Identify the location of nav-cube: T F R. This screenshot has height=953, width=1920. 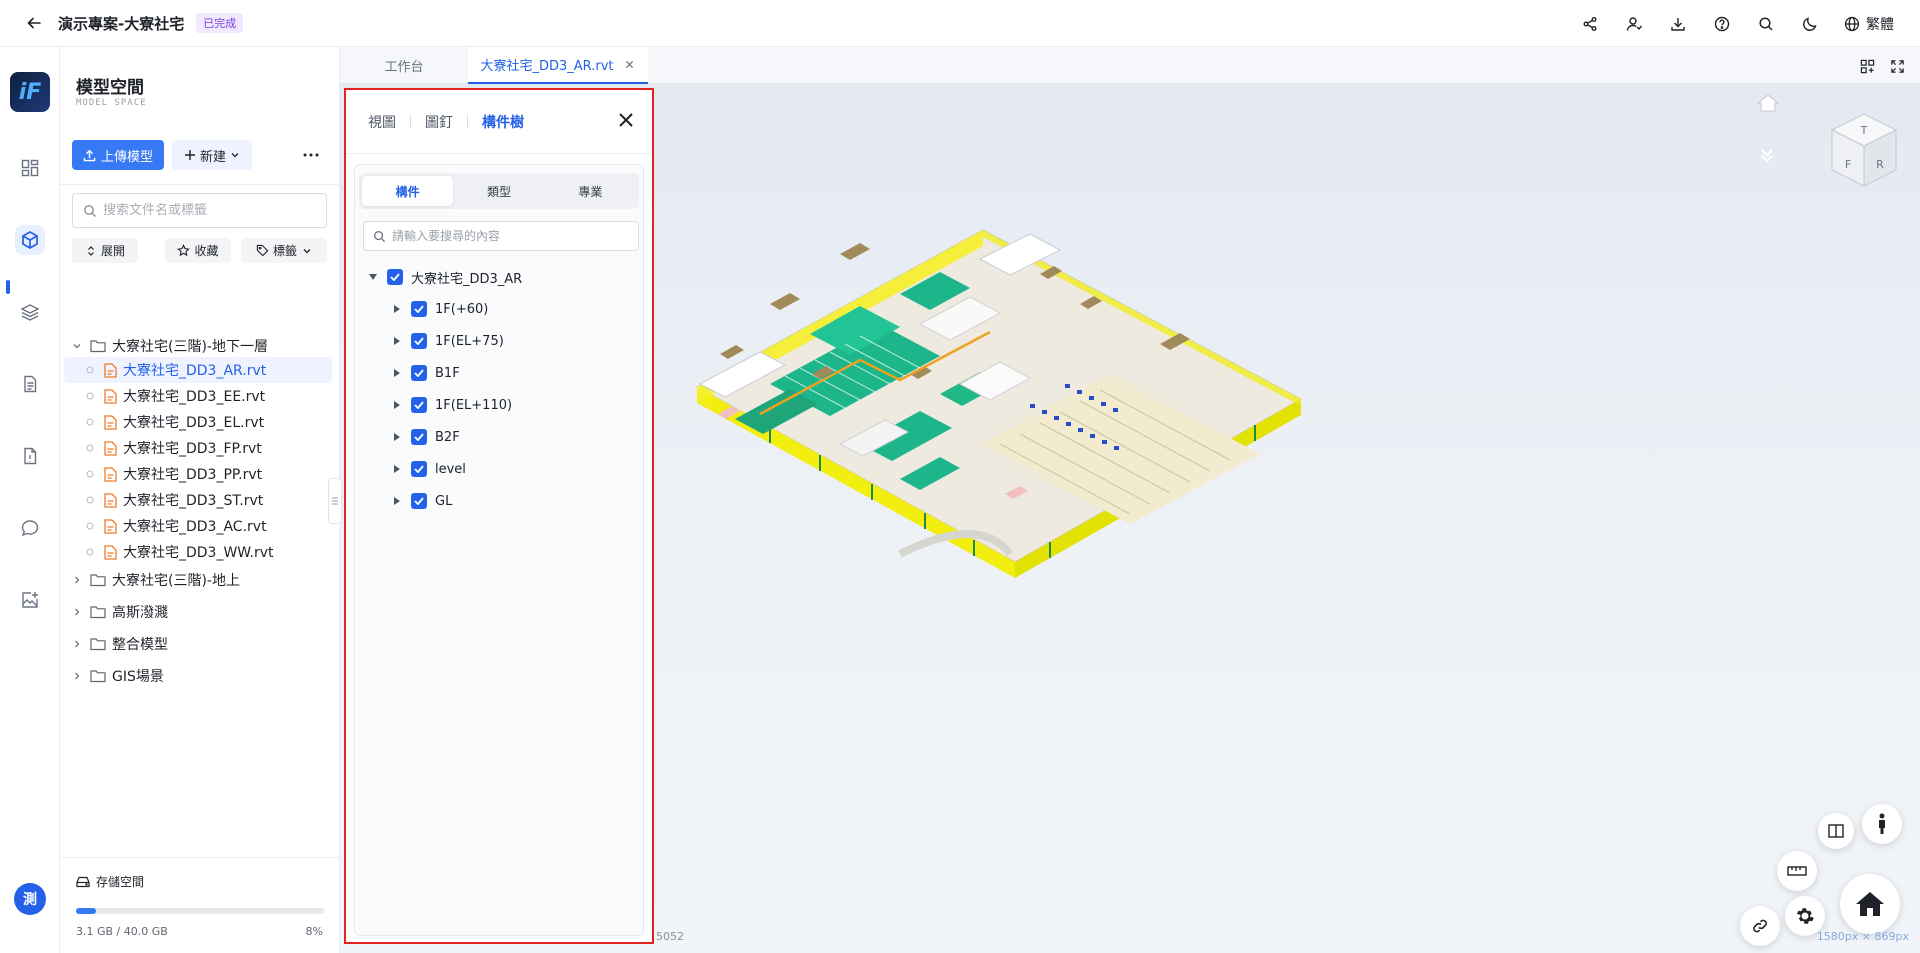
(1864, 150).